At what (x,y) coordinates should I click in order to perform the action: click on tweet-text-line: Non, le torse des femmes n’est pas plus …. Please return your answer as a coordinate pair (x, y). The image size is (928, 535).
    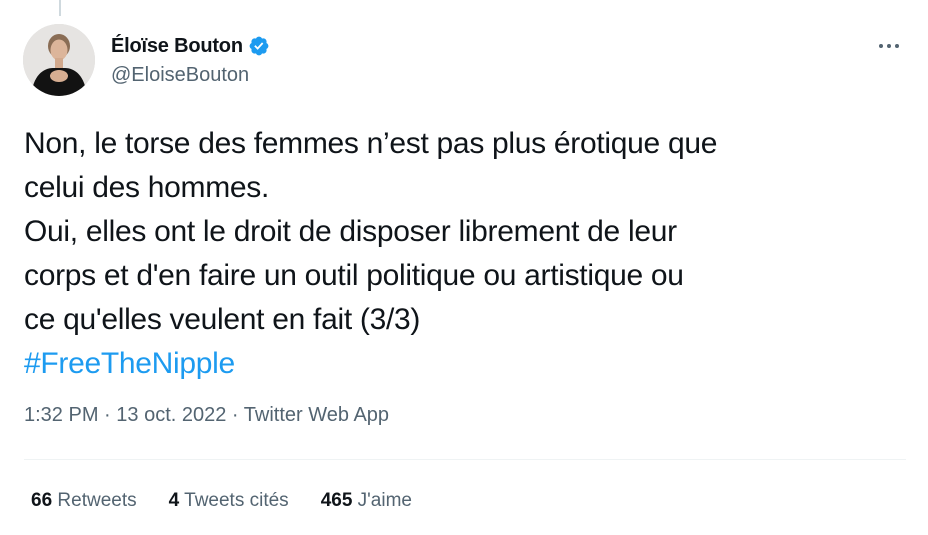
    Looking at the image, I should click on (371, 143).